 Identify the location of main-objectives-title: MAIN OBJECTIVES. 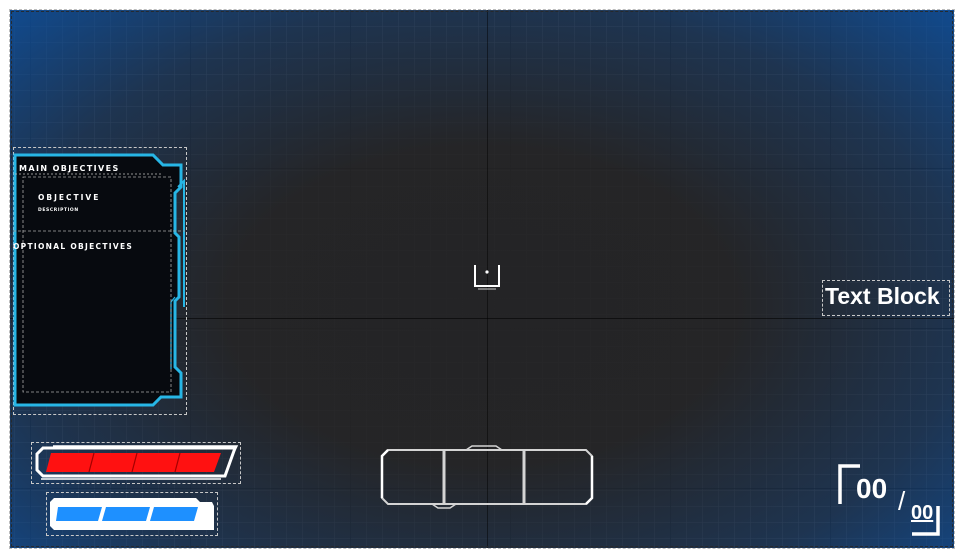
(69, 168).